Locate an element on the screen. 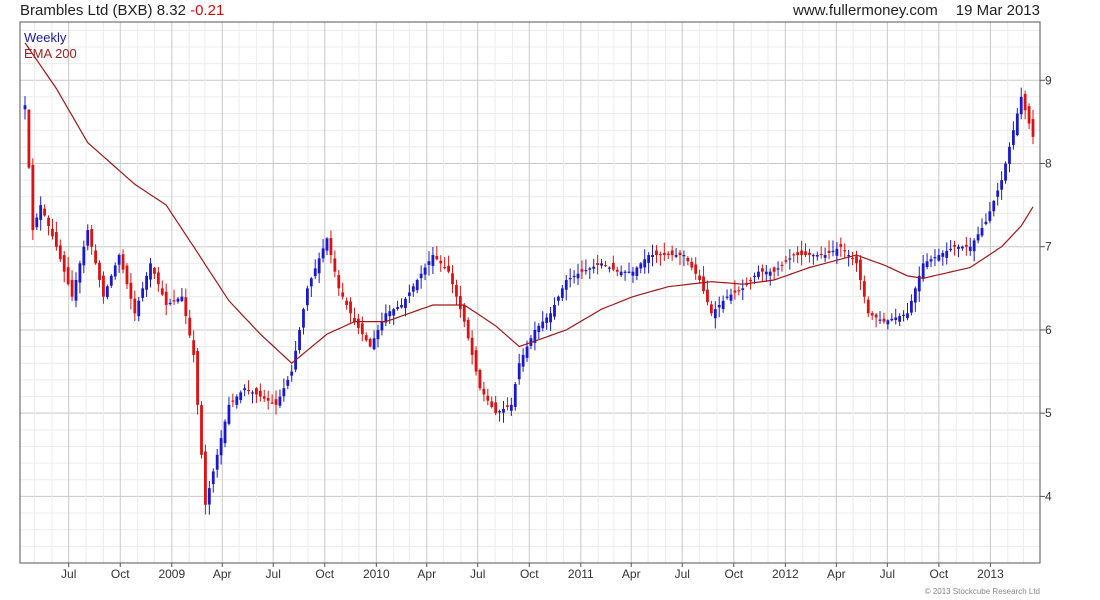 This screenshot has width=1100, height=600. y-tick-label: 8 is located at coordinates (1048, 163).